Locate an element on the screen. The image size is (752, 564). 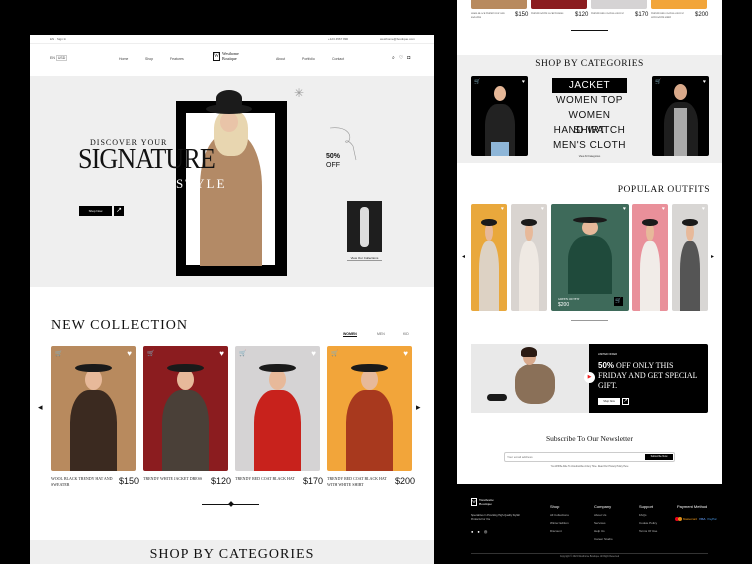
promo-eyebrow: LIMITED OFFER is located at coordinates (608, 354).